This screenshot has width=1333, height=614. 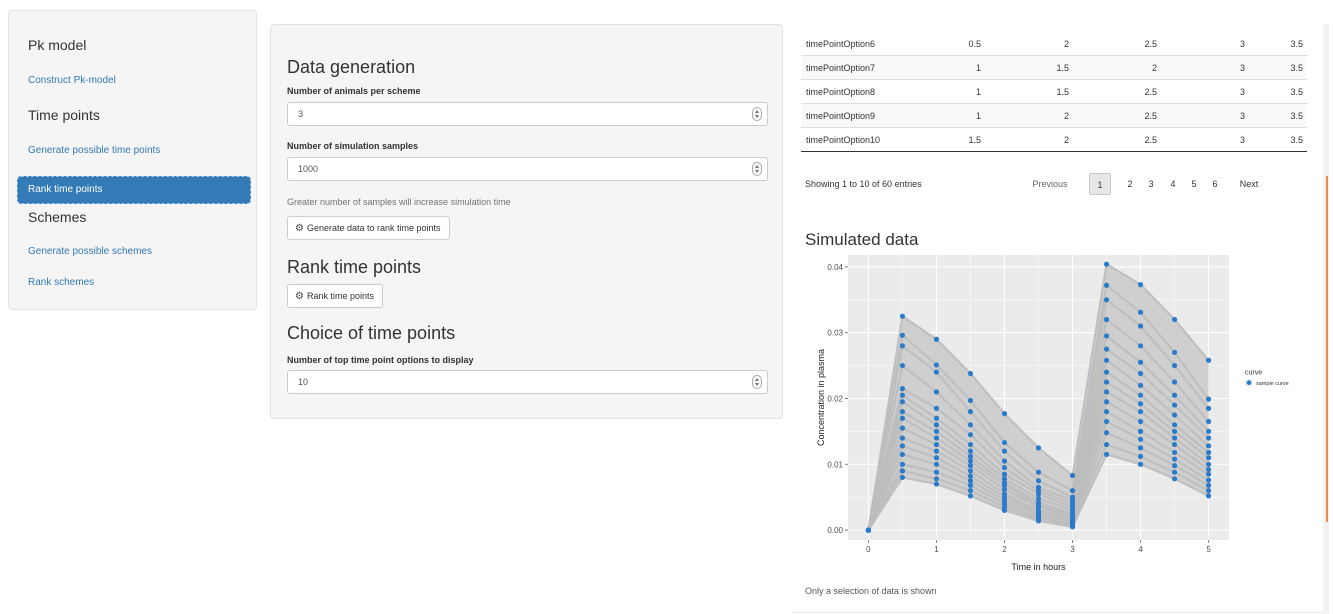 What do you see at coordinates (1050, 184) in the screenshot?
I see `pagination-previous-button: Previous` at bounding box center [1050, 184].